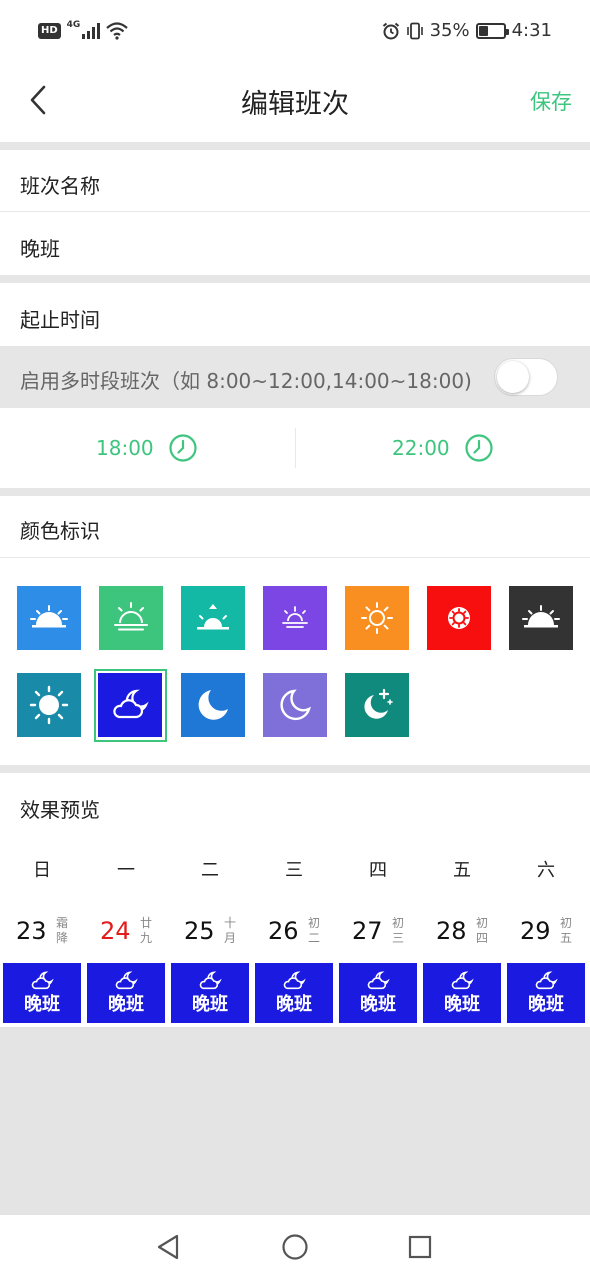  I want to click on shift-name-title: 班次名称, so click(60, 186).